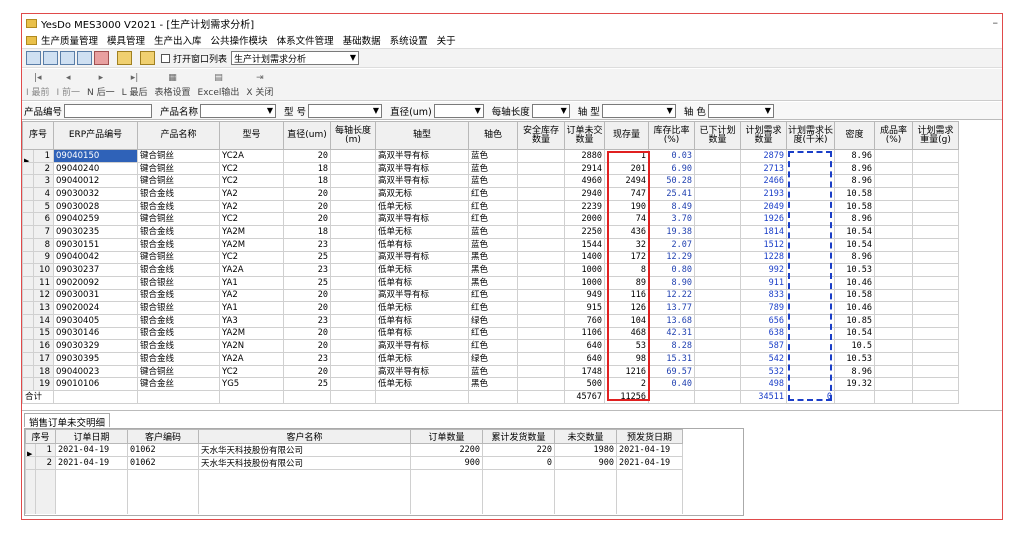  Describe the element at coordinates (69, 40) in the screenshot. I see `menu-production-quality: 生产质量管理` at that location.